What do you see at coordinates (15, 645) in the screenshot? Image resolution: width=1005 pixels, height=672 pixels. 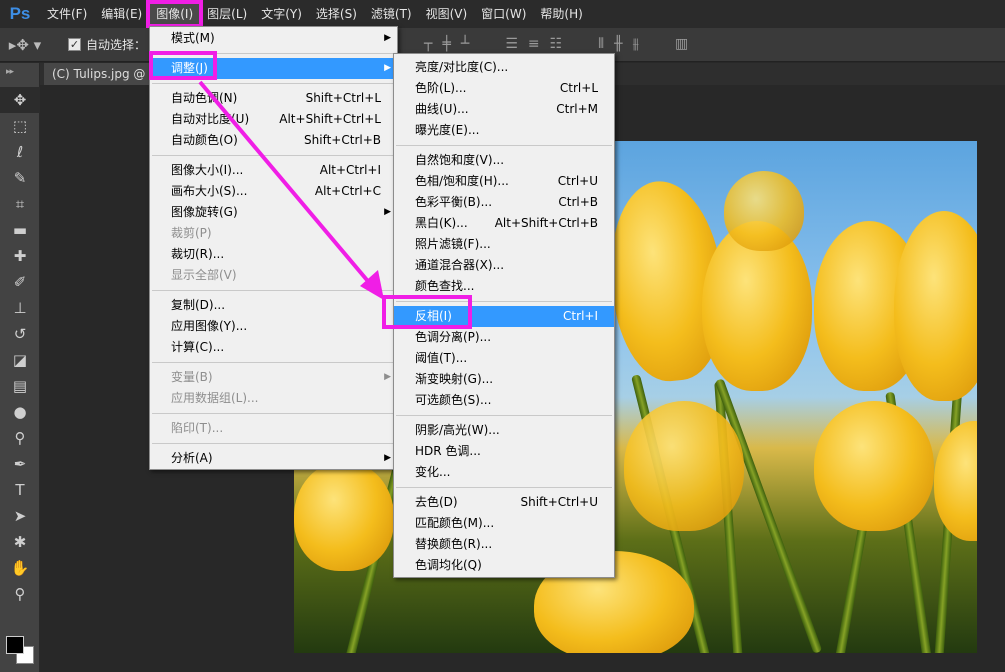 I see `foreground-color-swatch` at bounding box center [15, 645].